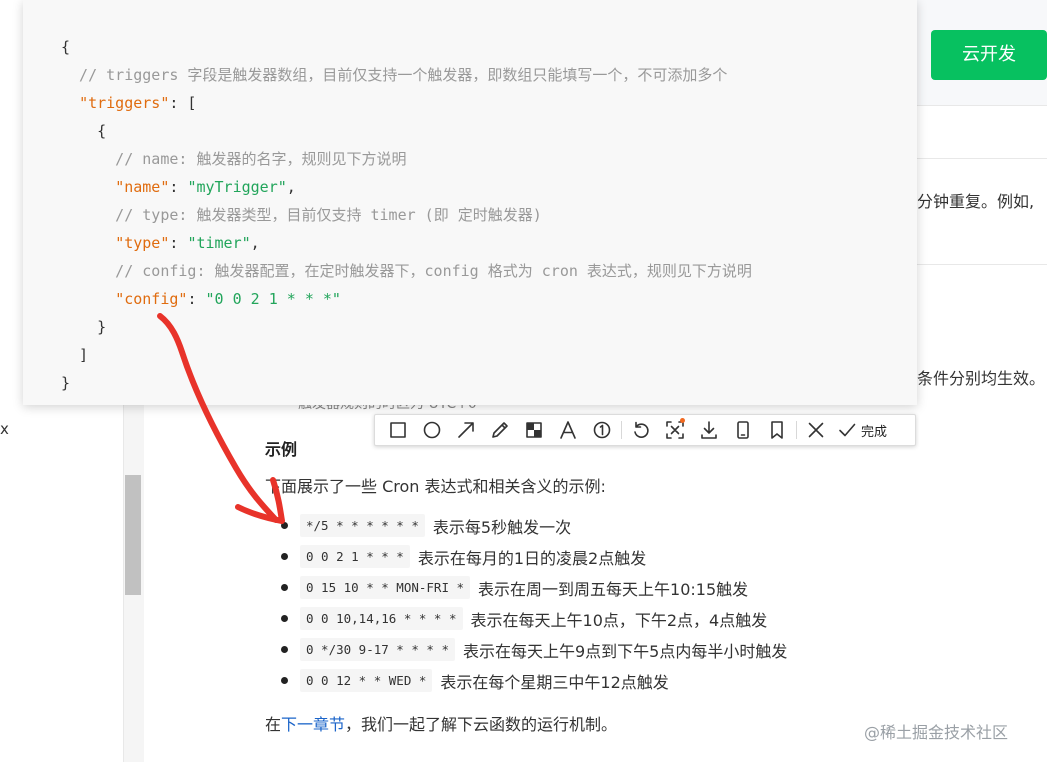  Describe the element at coordinates (237, 187) in the screenshot. I see `code-token-str: "myTrigger"` at that location.